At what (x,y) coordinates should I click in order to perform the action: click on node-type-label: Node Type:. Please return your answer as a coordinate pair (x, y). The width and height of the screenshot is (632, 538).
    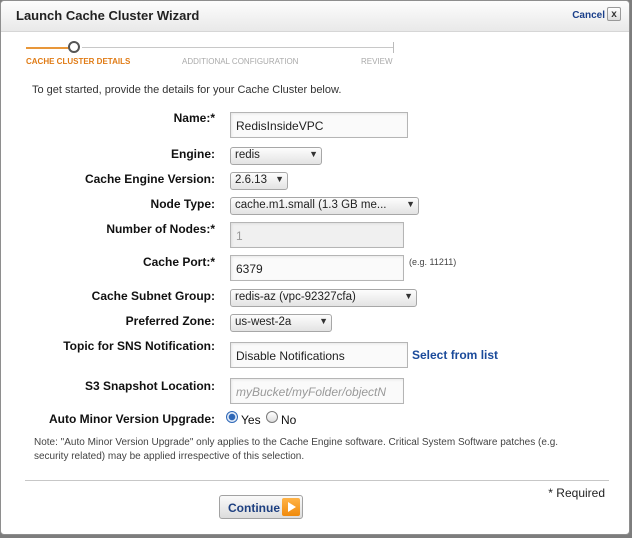
    Looking at the image, I should click on (182, 204).